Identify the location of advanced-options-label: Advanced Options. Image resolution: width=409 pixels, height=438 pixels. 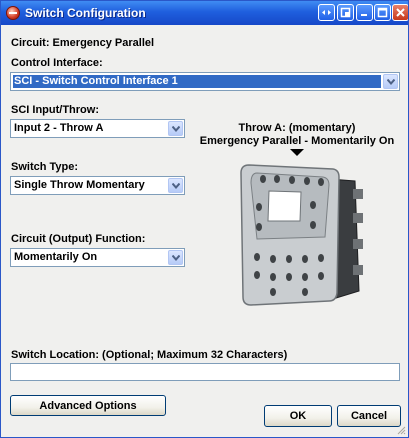
(88, 405).